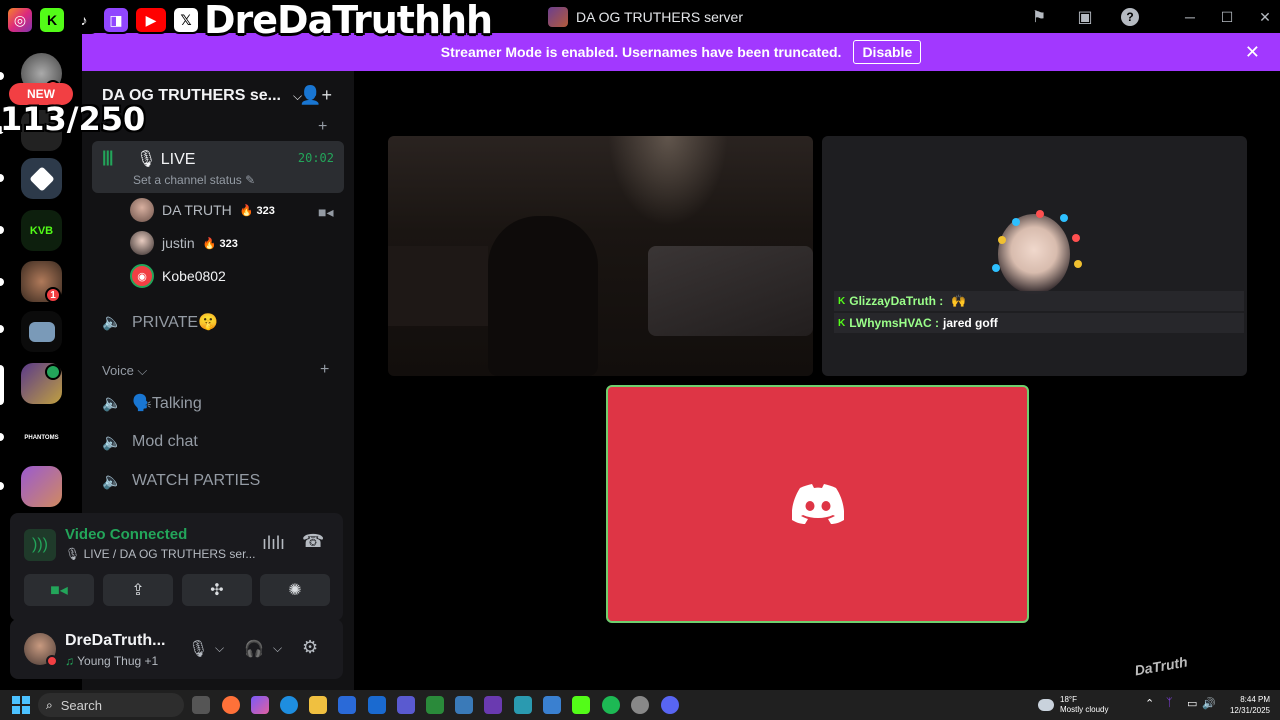 This screenshot has height=720, width=1280. I want to click on gear-icon: ⚙, so click(310, 647).